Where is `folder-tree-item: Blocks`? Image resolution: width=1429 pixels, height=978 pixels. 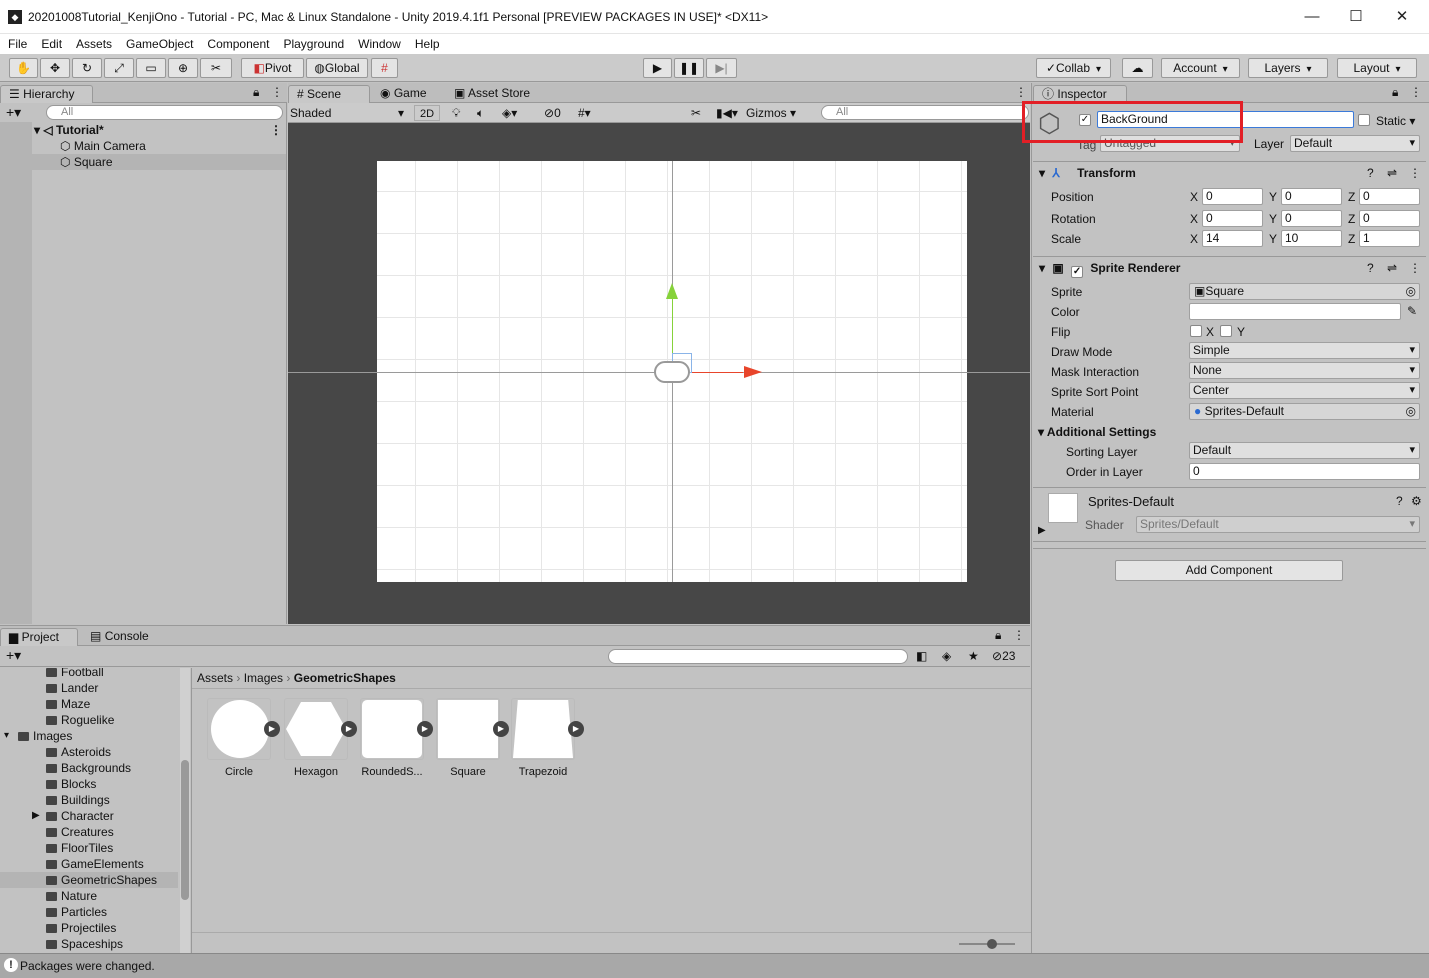 folder-tree-item: Blocks is located at coordinates (89, 784).